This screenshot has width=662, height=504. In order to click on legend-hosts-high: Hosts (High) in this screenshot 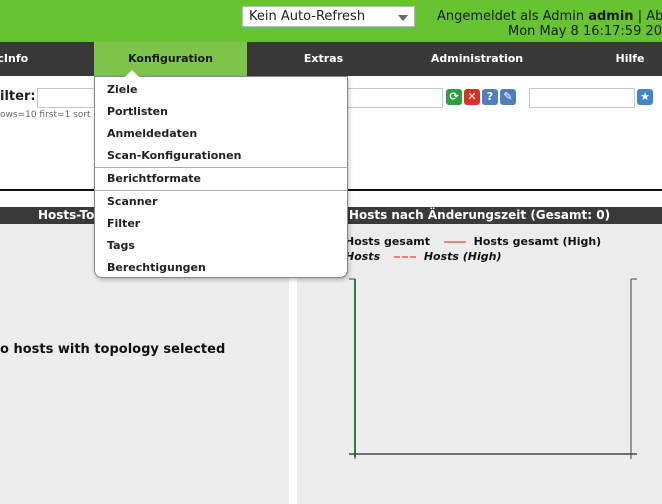, I will do `click(462, 256)`.